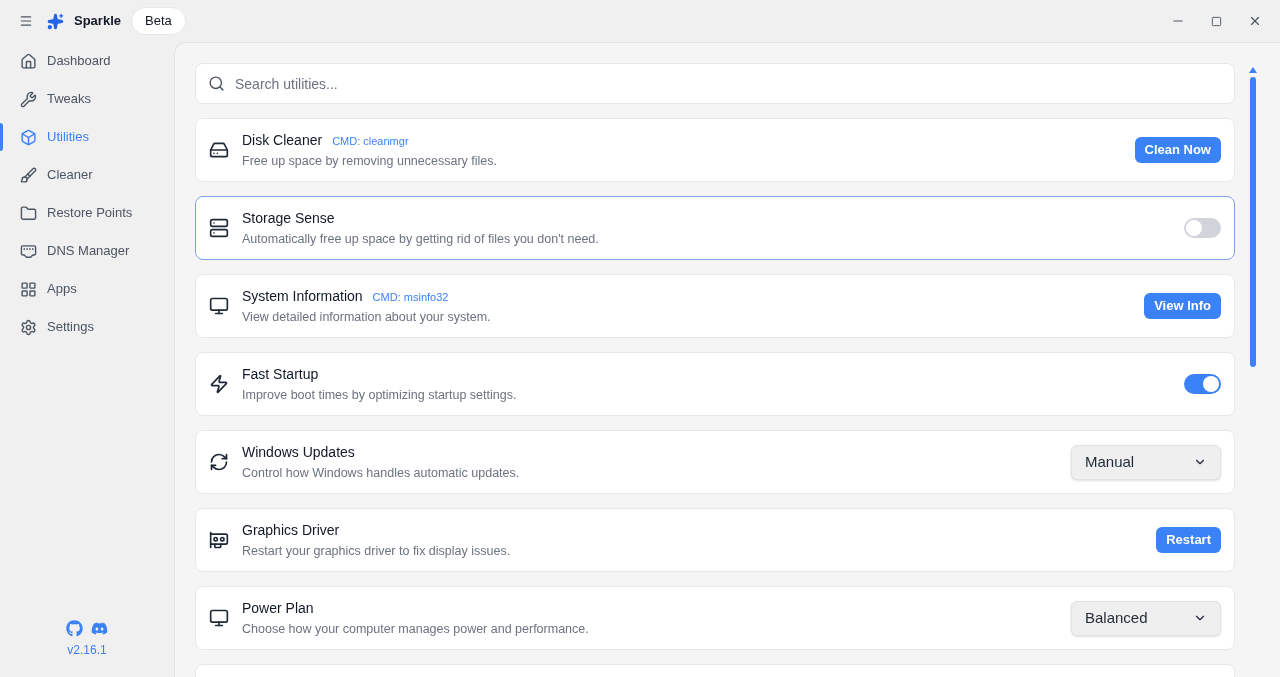 The image size is (1280, 677). I want to click on settings-icon, so click(28, 327).